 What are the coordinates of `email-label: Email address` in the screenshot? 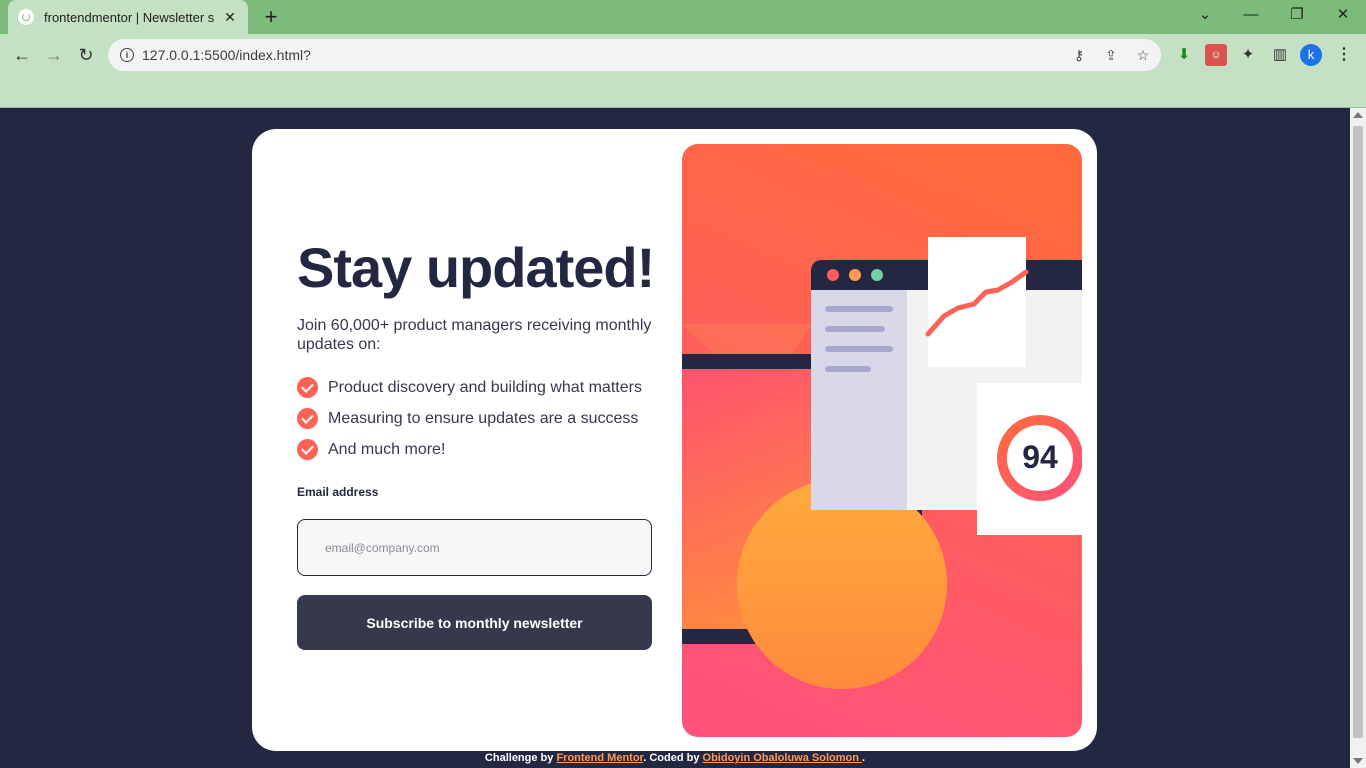 It's located at (338, 492).